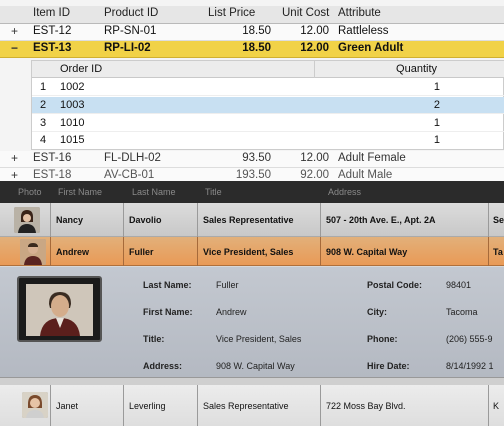 The width and height of the screenshot is (504, 426). What do you see at coordinates (154, 339) in the screenshot?
I see `title-label: Title:` at bounding box center [154, 339].